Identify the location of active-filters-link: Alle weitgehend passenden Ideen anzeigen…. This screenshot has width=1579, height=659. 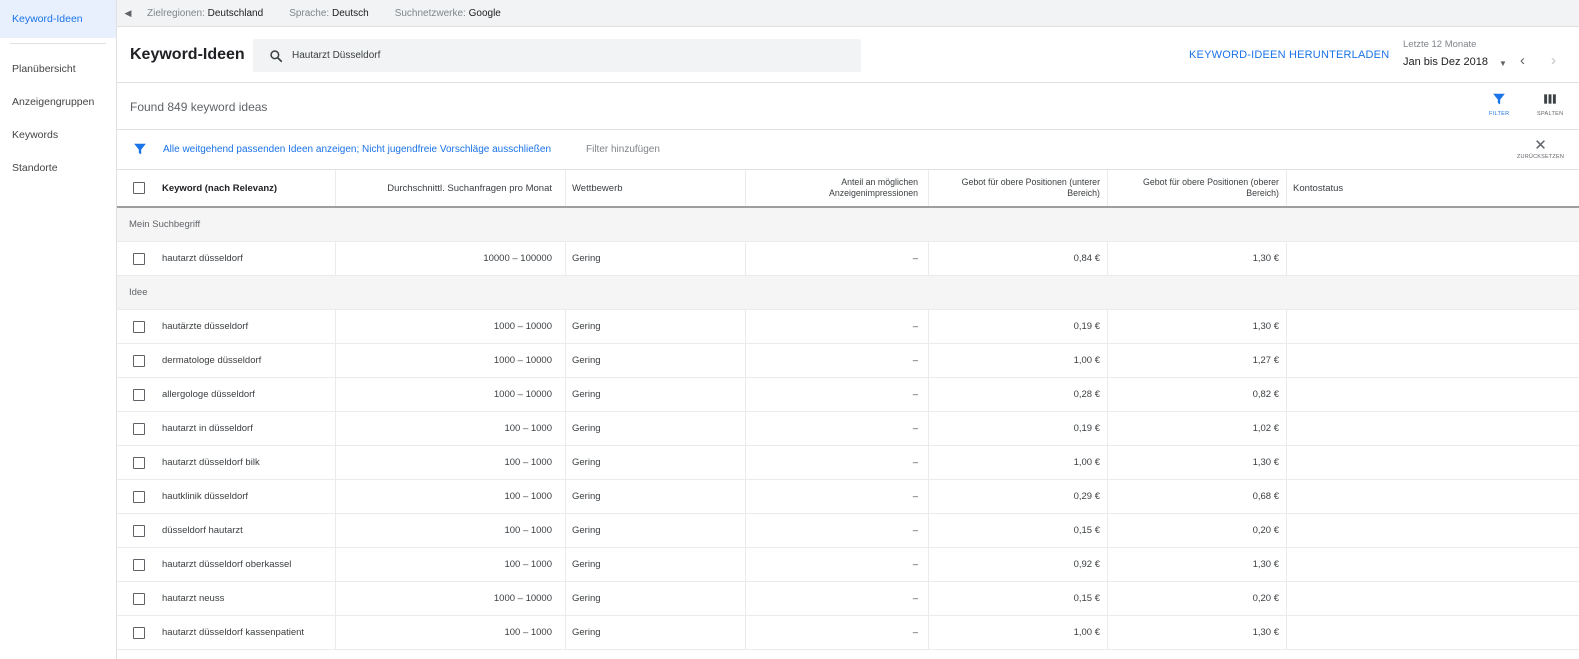
(357, 149).